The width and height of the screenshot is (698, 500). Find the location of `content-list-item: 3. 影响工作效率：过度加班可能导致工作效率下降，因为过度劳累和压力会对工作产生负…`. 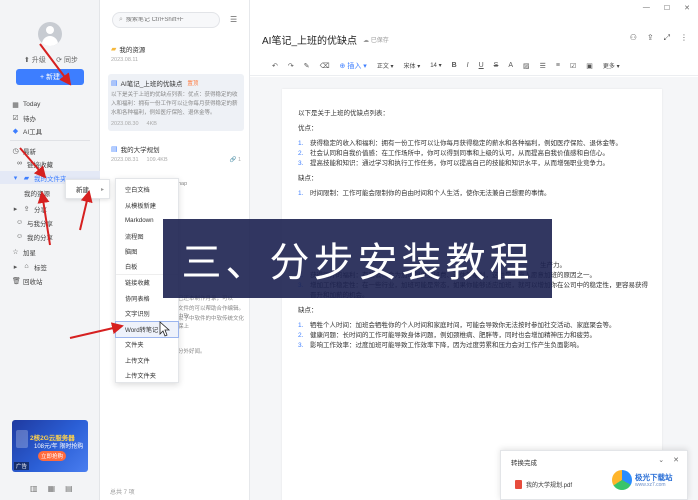

content-list-item: 3. 影响工作效率：过度加班可能导致工作效率下降，因为过度劳累和压力会对工作产生负… is located at coordinates (440, 345).